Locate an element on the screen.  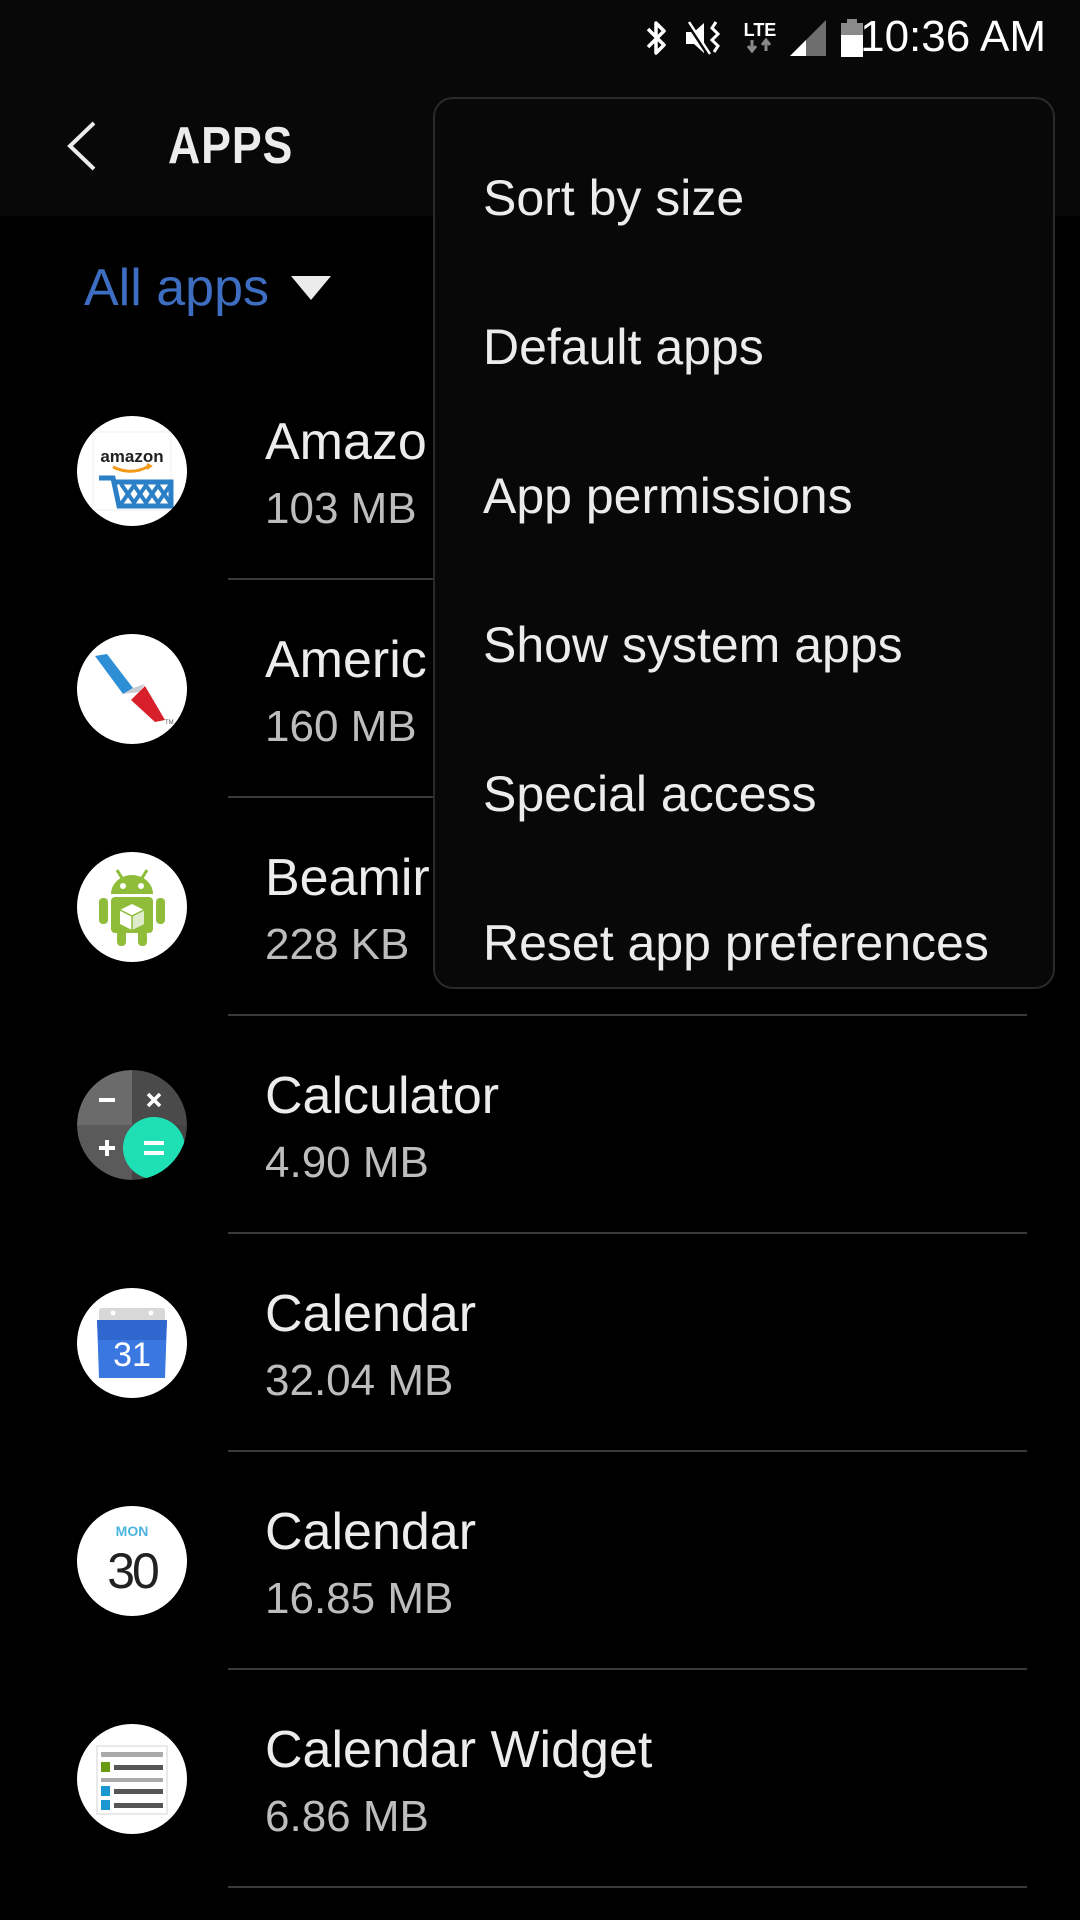
filter-label: All apps is located at coordinates (176, 288).